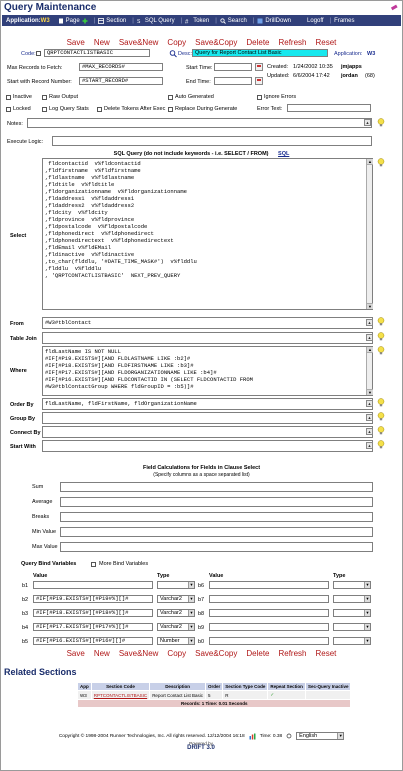 This screenshot has height=771, width=403. Describe the element at coordinates (173, 53) in the screenshot. I see `search-icon` at that location.